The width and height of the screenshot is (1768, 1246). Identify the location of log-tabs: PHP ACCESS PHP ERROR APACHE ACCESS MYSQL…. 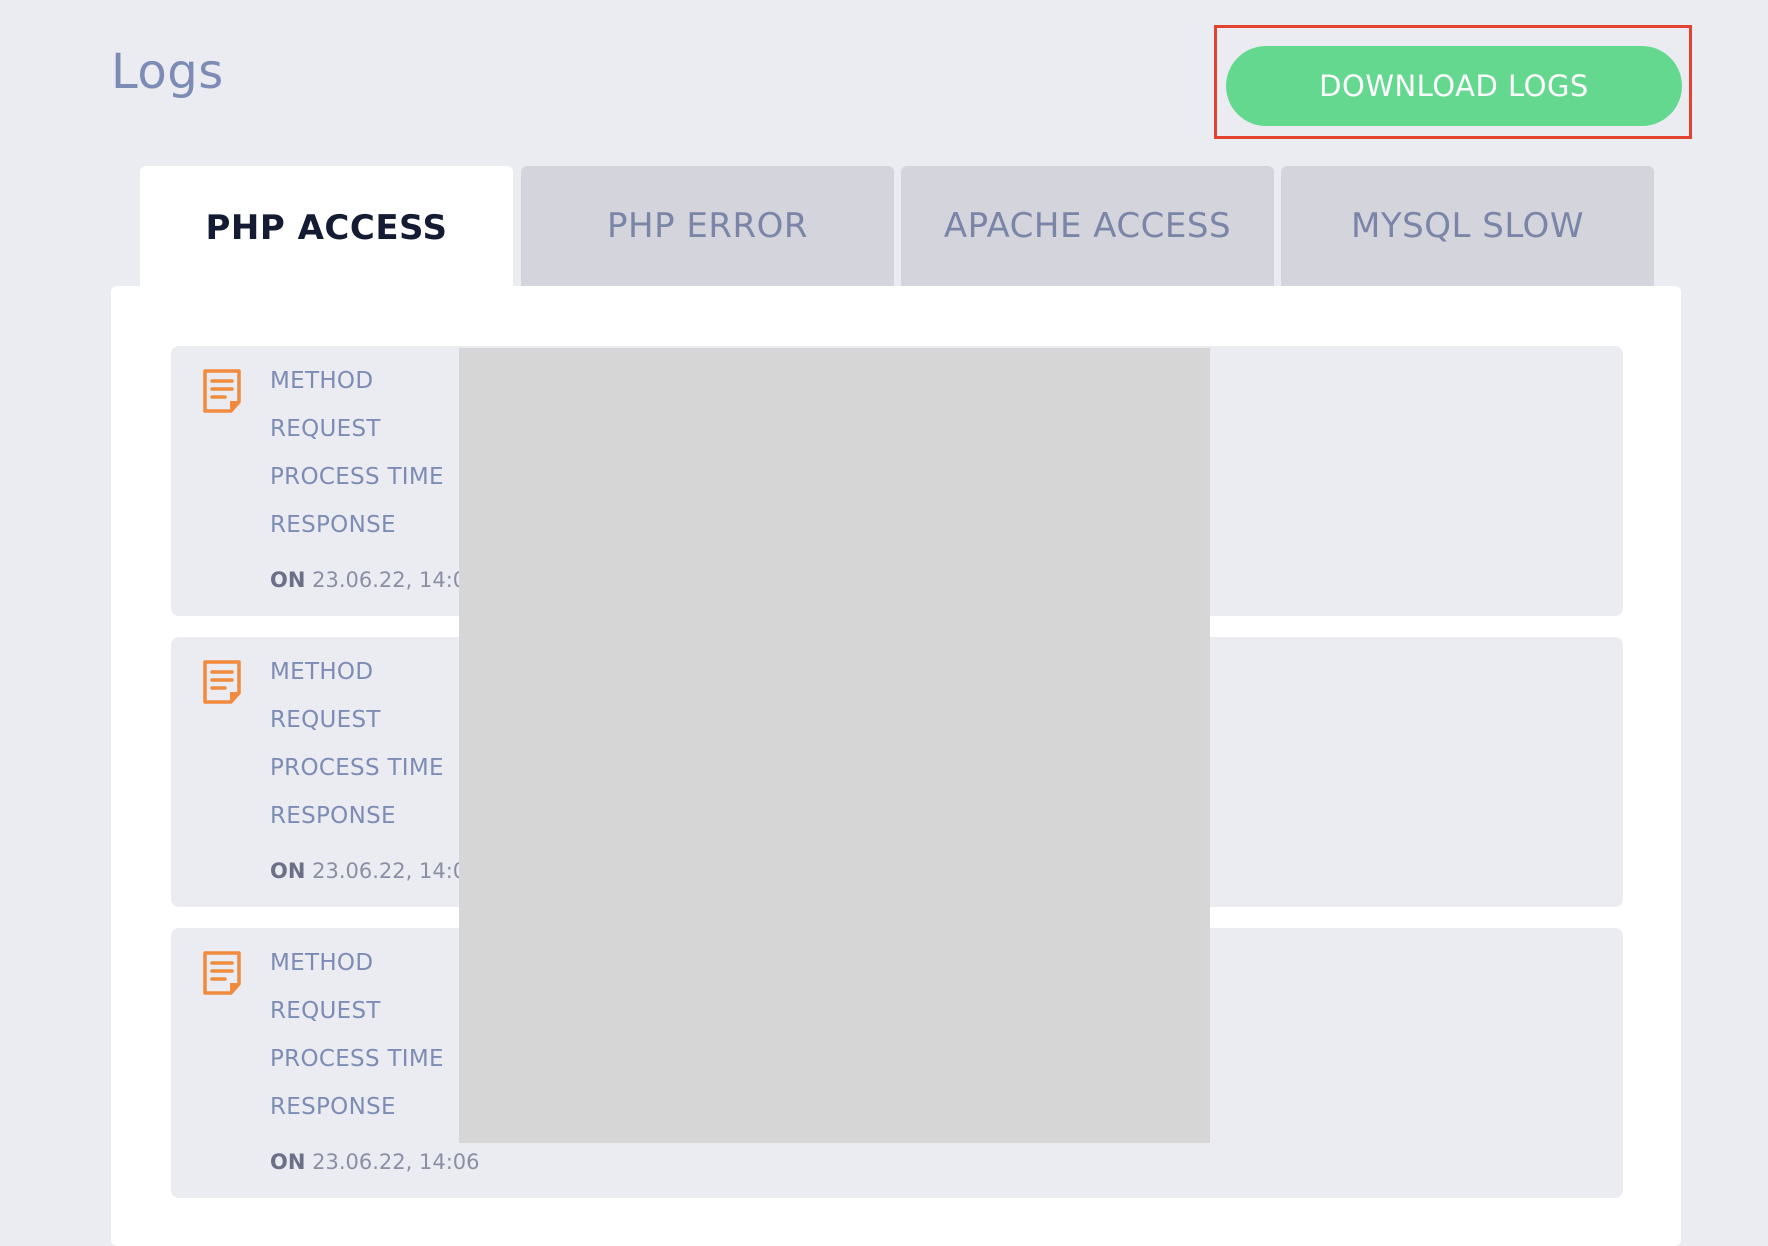
(897, 228).